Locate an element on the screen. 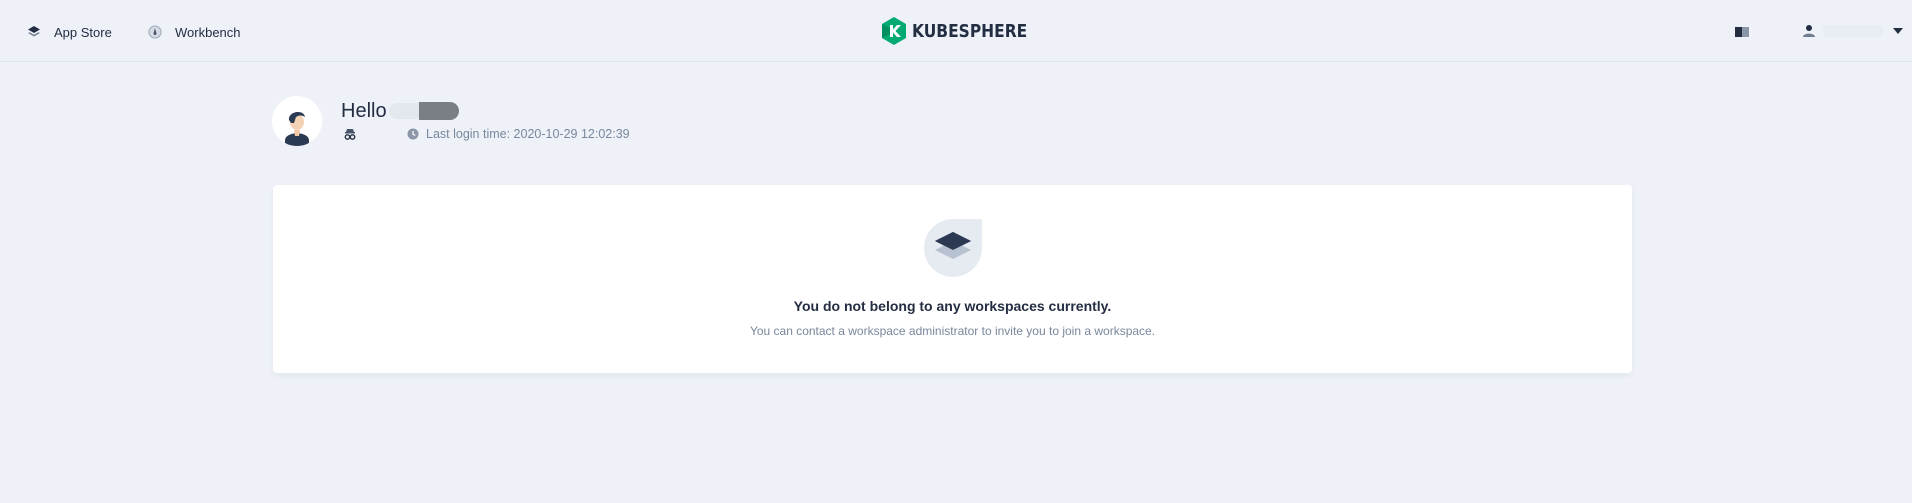  app-store-icon is located at coordinates (34, 32).